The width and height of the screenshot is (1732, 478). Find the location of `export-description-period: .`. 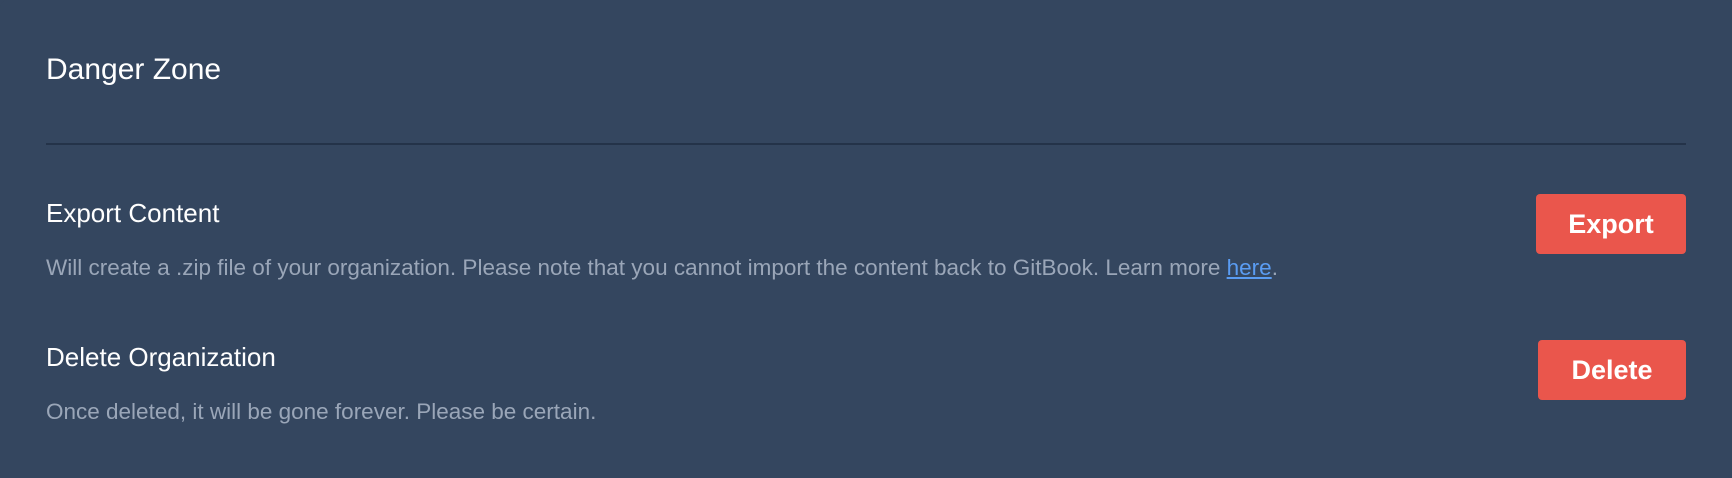

export-description-period: . is located at coordinates (1274, 267).